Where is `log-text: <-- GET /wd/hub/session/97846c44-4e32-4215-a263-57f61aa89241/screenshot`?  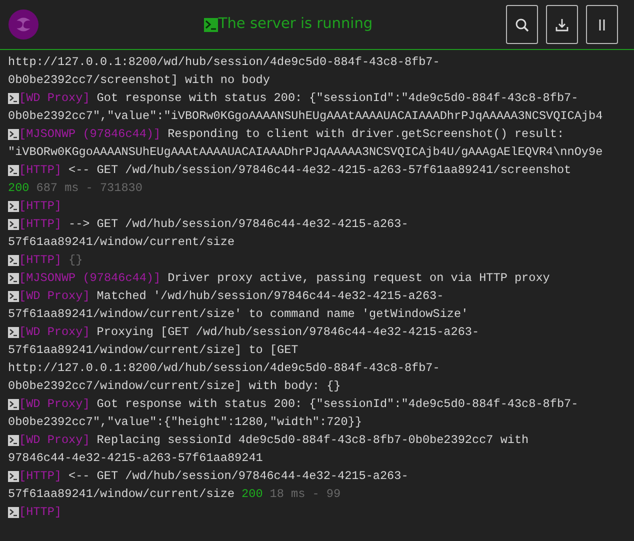 log-text: <-- GET /wd/hub/session/97846c44-4e32-4215-a263-57f61aa89241/screenshot is located at coordinates (320, 170).